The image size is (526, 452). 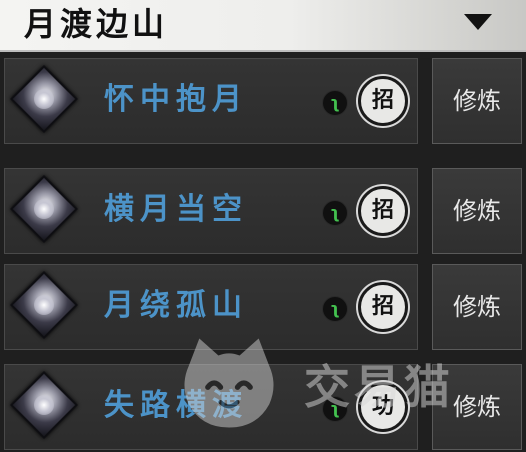 What do you see at coordinates (478, 22) in the screenshot?
I see `triangle-down-icon` at bounding box center [478, 22].